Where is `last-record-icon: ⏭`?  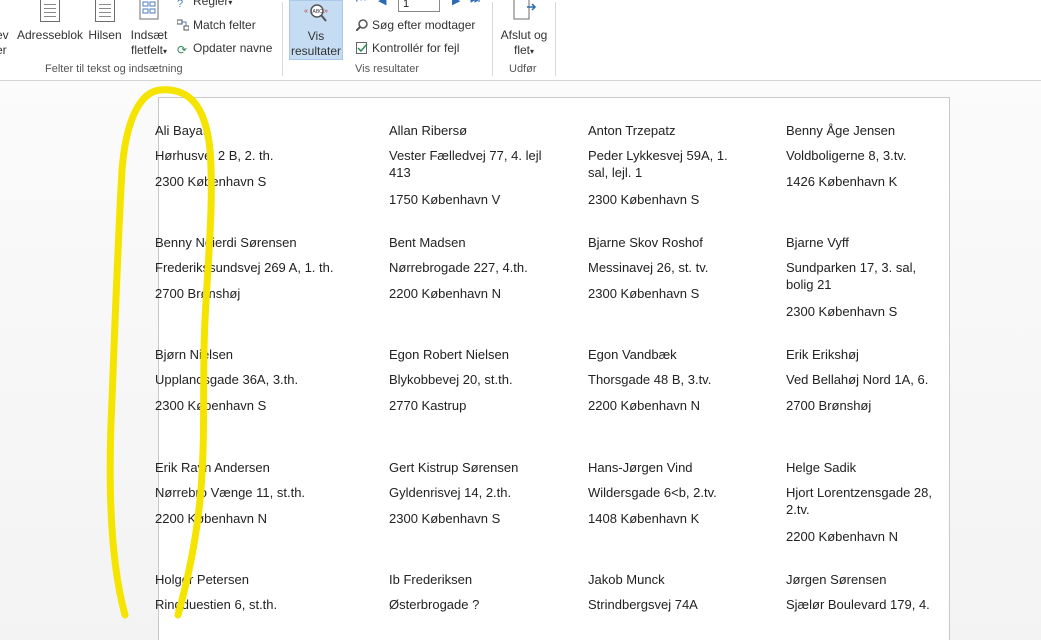
last-record-icon: ⏭ is located at coordinates (475, 3).